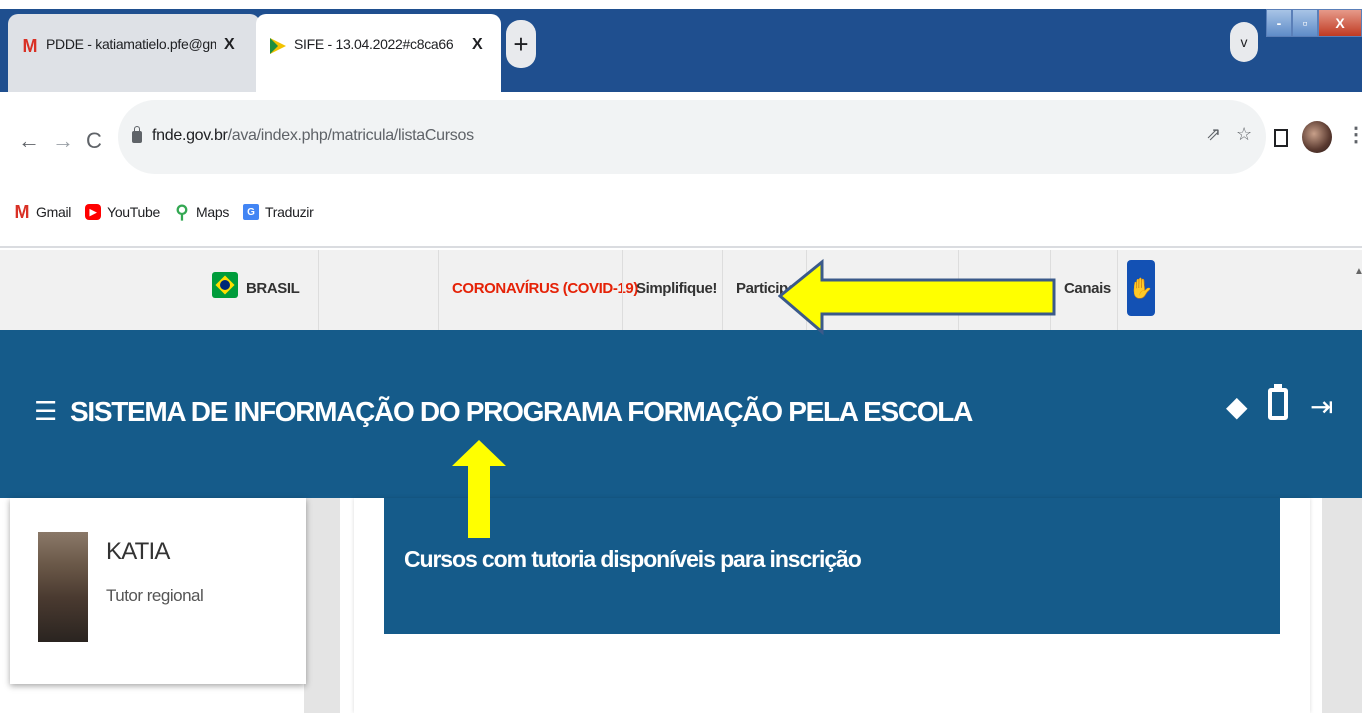  Describe the element at coordinates (378, 54) in the screenshot. I see `tab-sife: SIFE - 13.04.2022#c8ca66 X` at that location.